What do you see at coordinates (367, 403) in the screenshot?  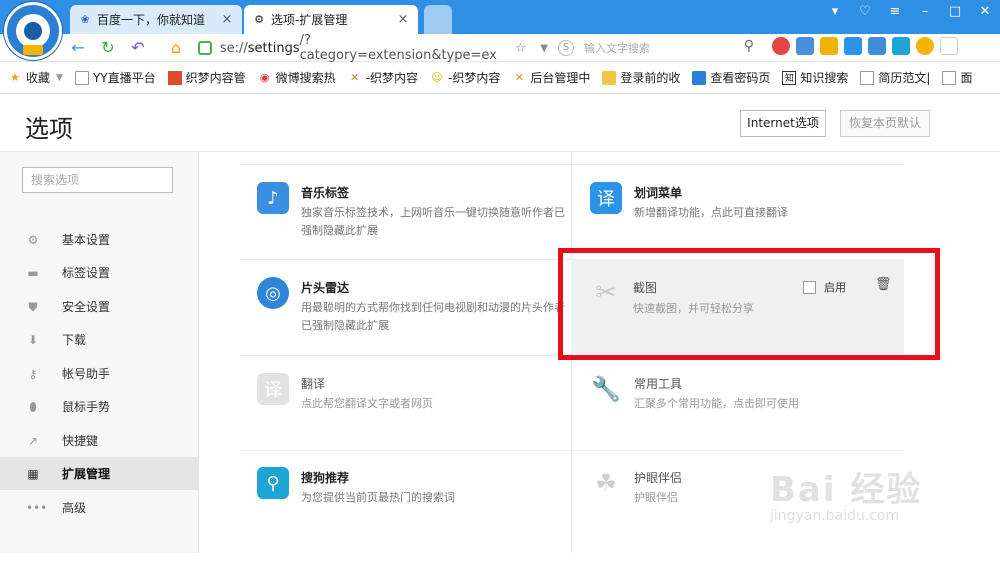 I see `extension-description: 点此帮您翻译文字或者网页` at bounding box center [367, 403].